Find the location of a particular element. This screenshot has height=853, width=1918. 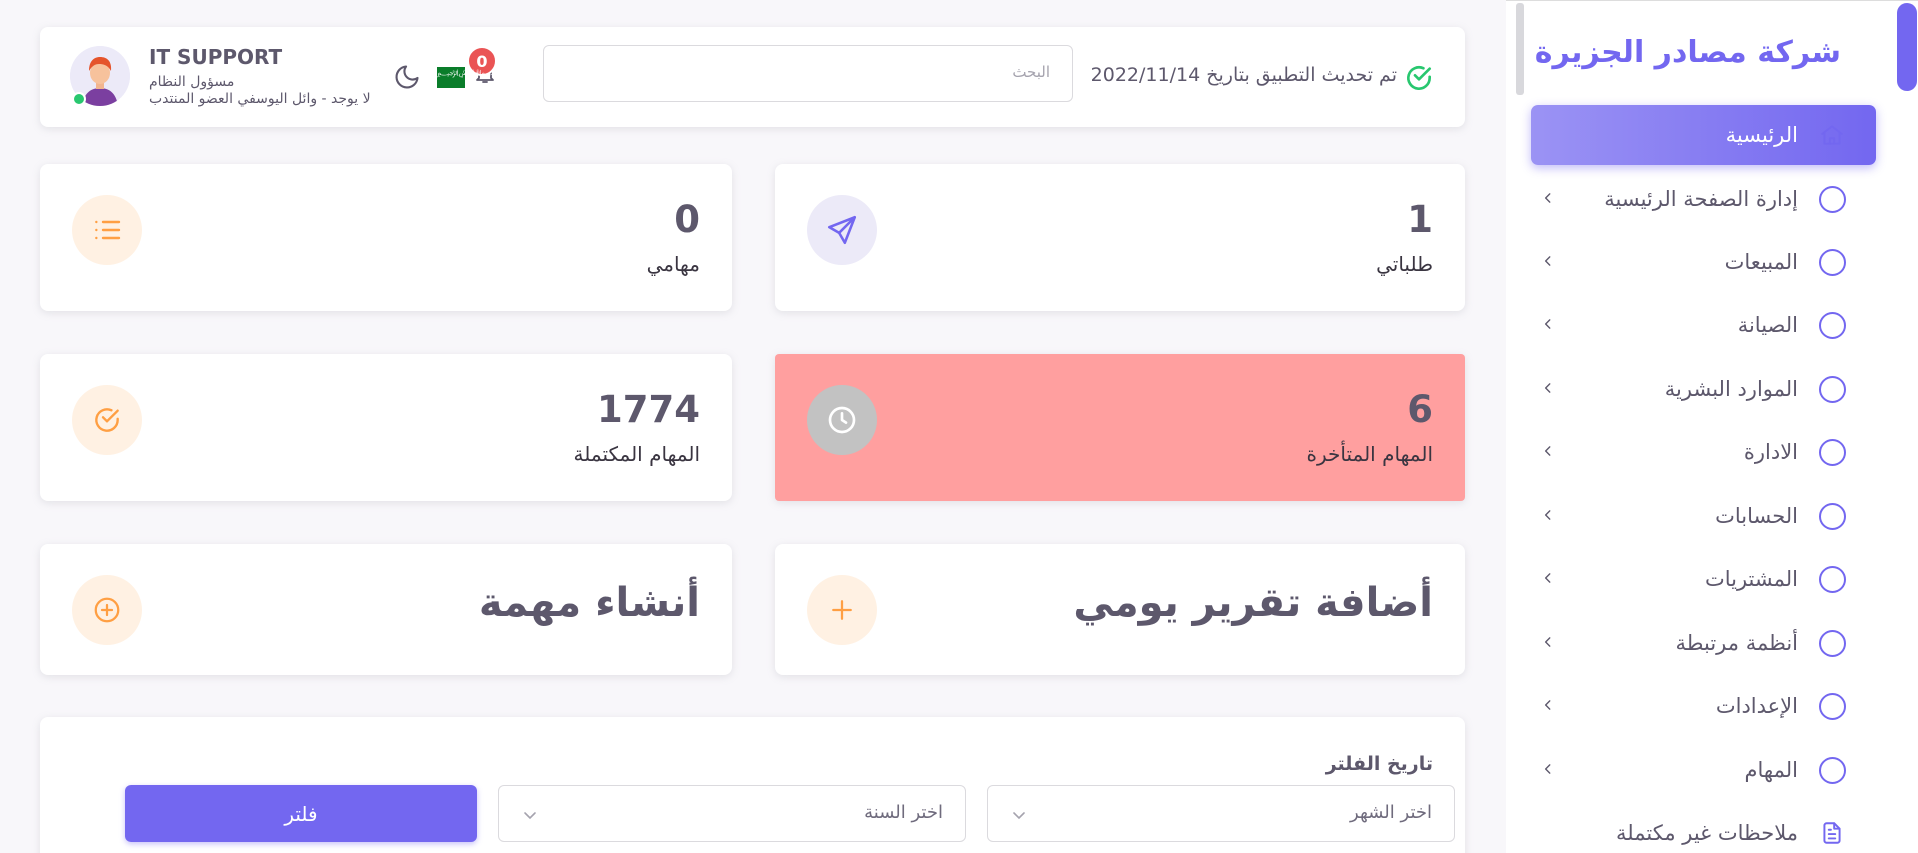

list-icon is located at coordinates (107, 230).